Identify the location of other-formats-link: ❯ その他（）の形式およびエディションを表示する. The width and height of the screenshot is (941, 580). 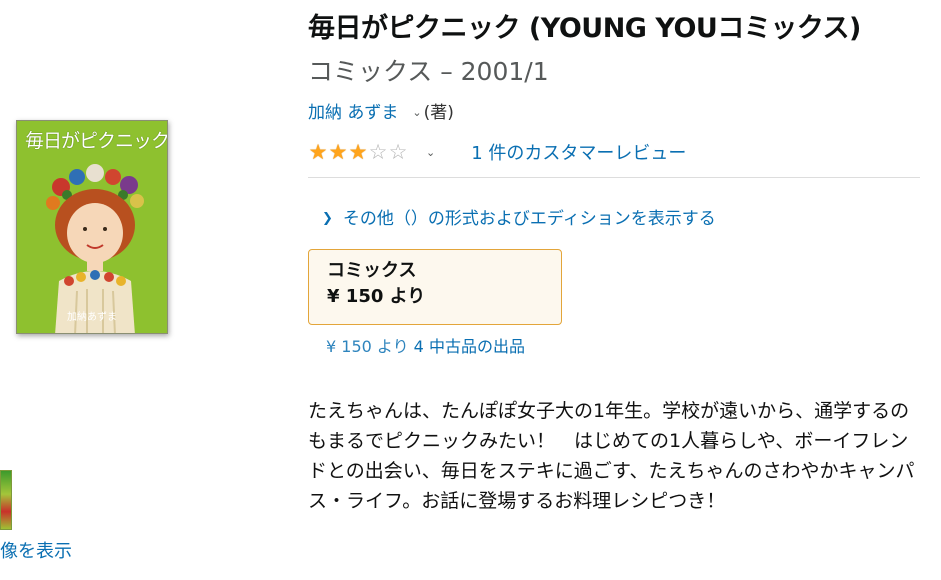
(519, 219).